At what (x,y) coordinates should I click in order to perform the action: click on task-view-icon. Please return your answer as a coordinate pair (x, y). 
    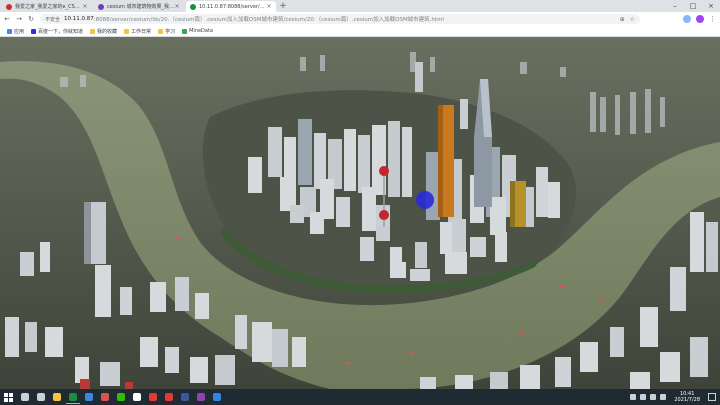
    Looking at the image, I should click on (41, 397).